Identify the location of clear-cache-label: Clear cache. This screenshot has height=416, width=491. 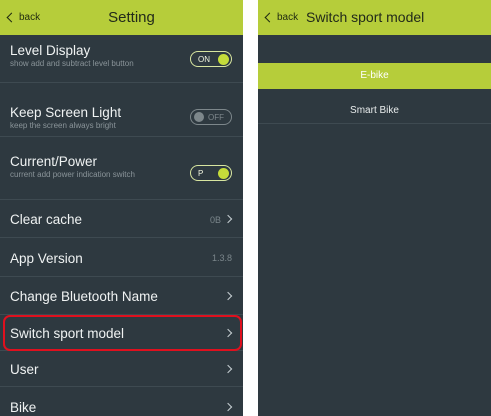
(46, 219).